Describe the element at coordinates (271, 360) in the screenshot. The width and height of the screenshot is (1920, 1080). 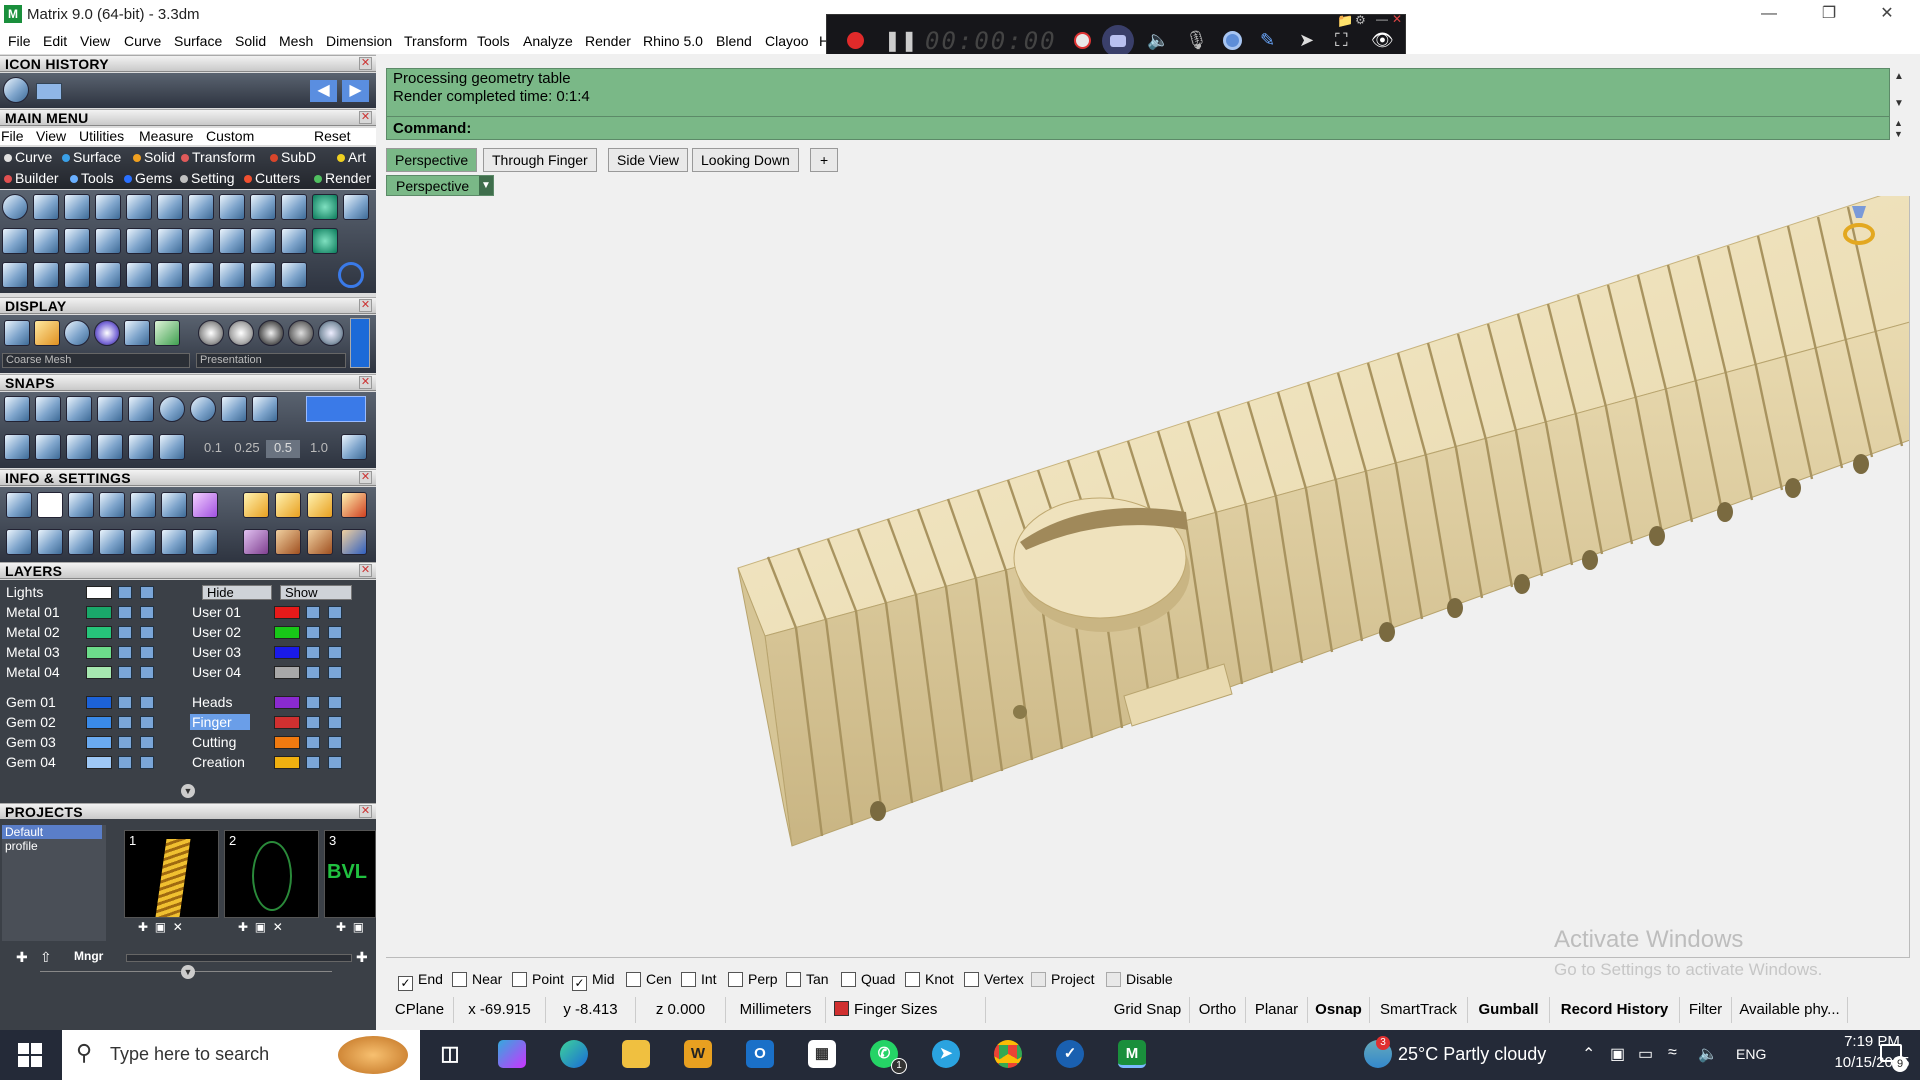
I see `display-mode-select: Presentation` at that location.